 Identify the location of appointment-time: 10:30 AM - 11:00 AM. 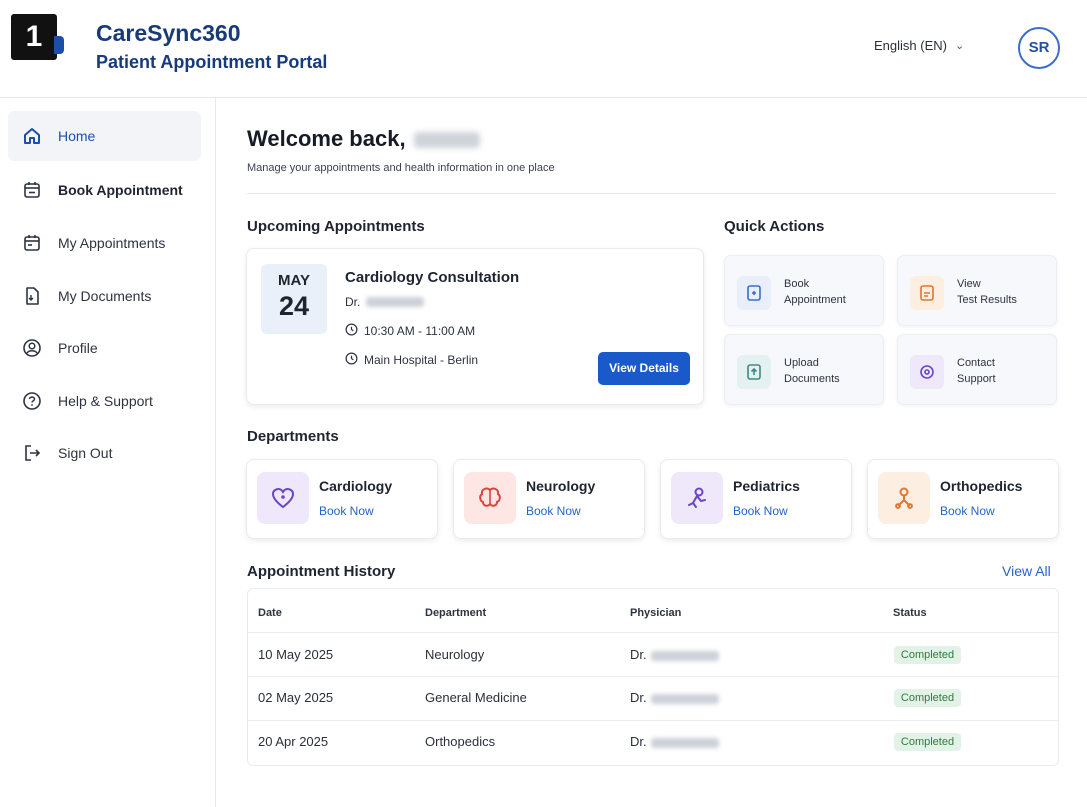
(410, 331).